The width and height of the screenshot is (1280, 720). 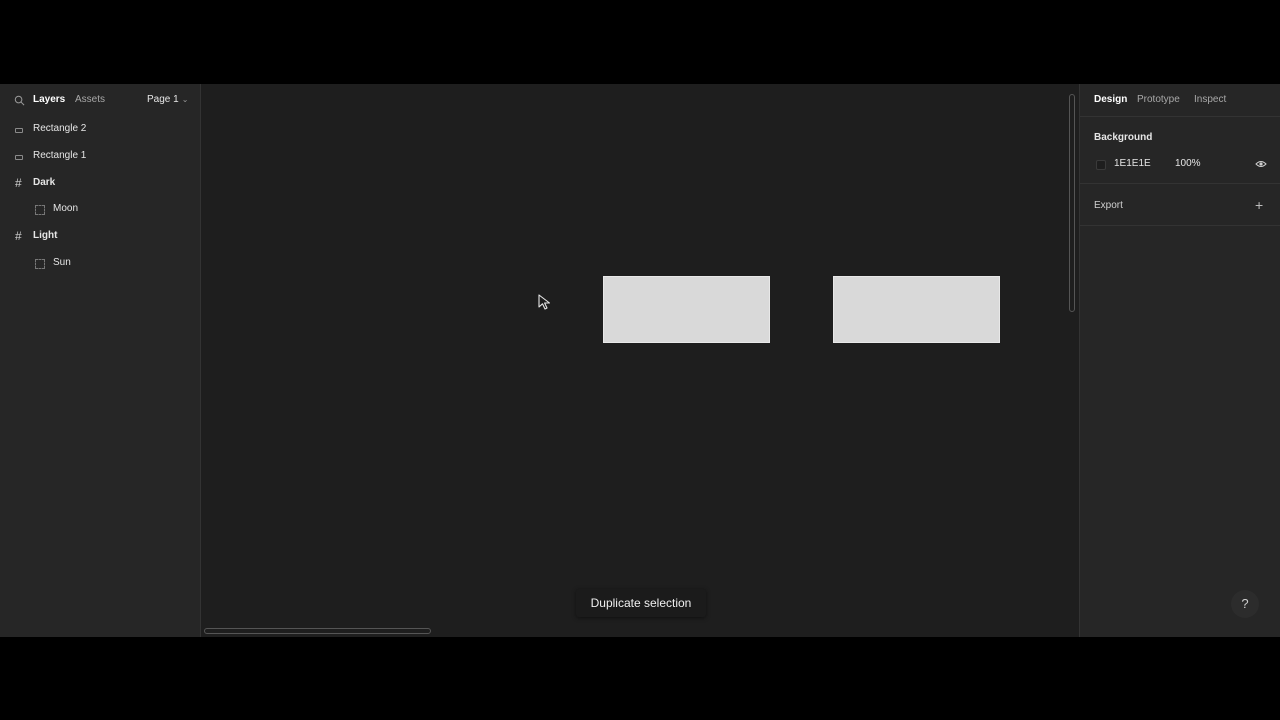 I want to click on tab-design: Design, so click(x=1110, y=99).